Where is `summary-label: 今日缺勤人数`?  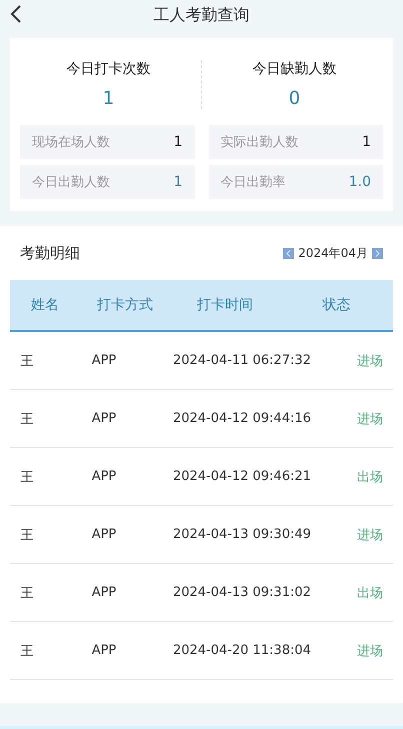
summary-label: 今日缺勤人数 is located at coordinates (294, 69).